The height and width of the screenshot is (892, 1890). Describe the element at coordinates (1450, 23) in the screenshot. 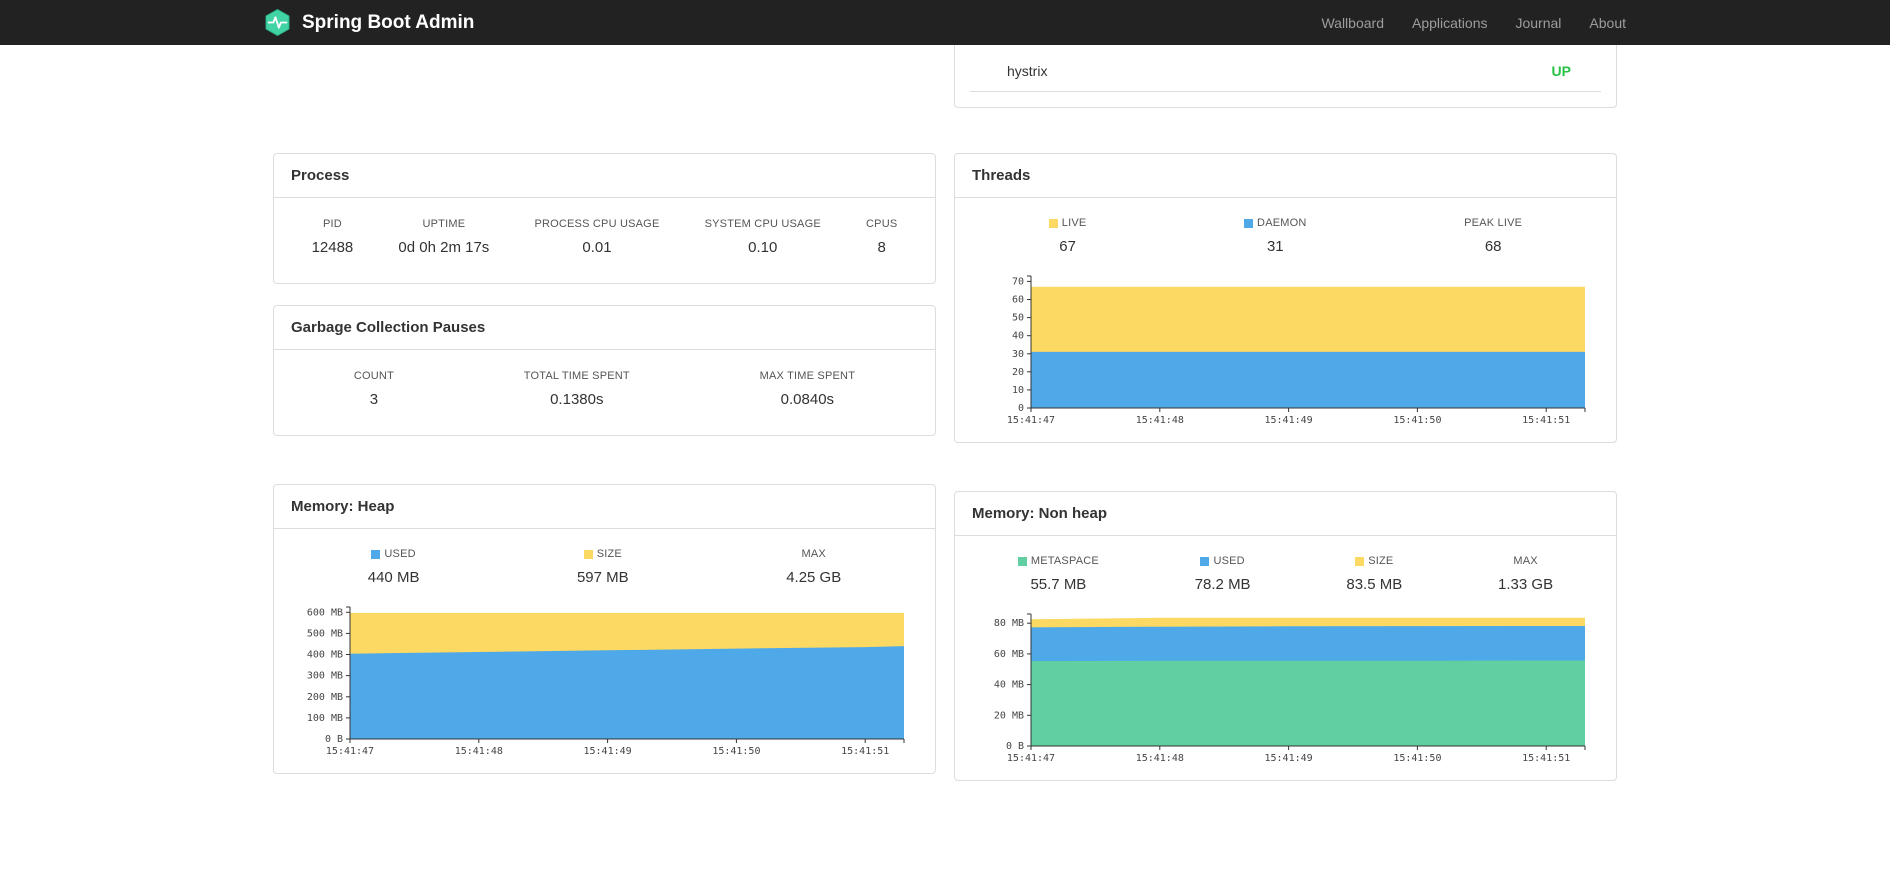

I see `nav-link-applications: Applications` at that location.